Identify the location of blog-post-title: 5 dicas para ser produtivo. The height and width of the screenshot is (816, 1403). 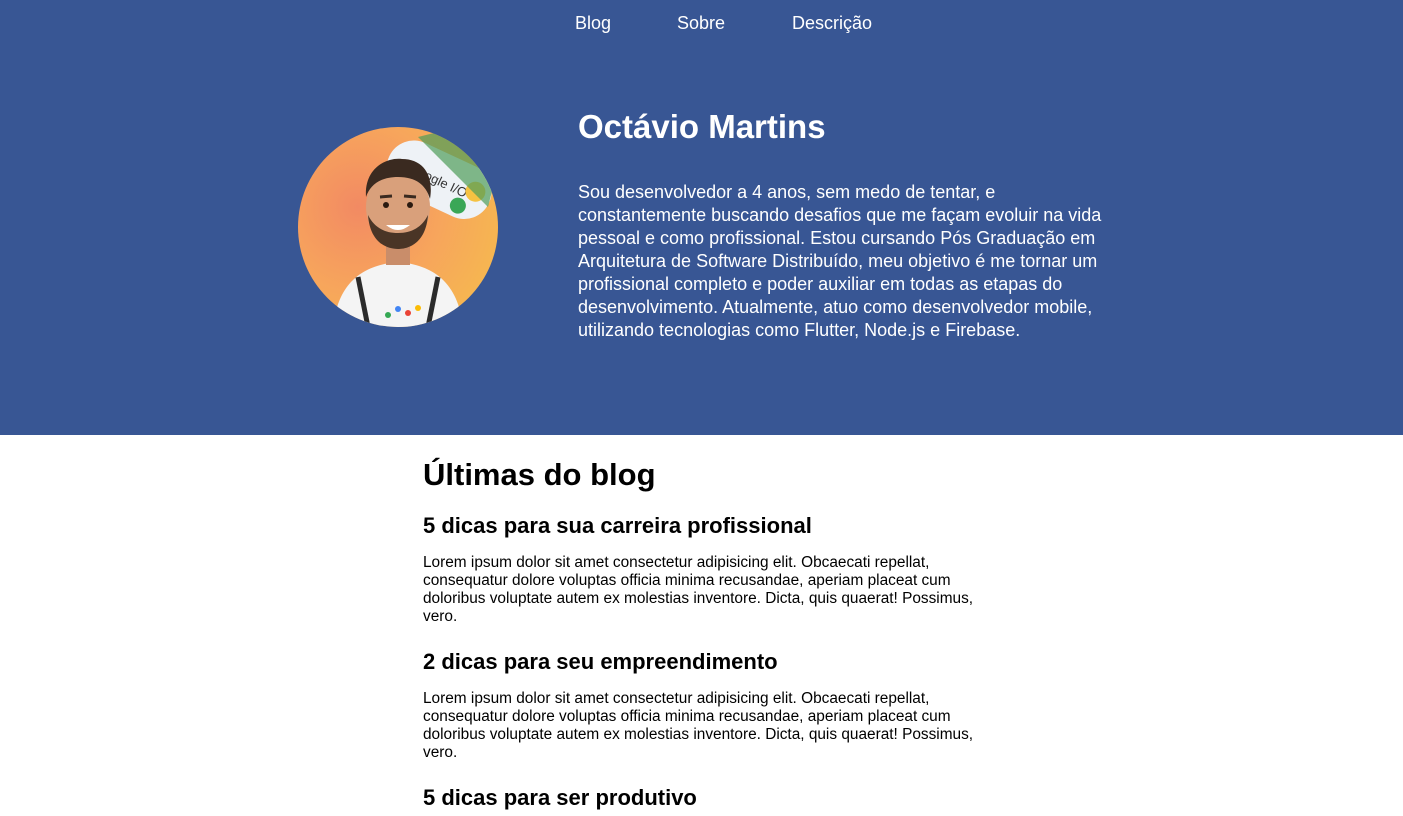
(708, 798).